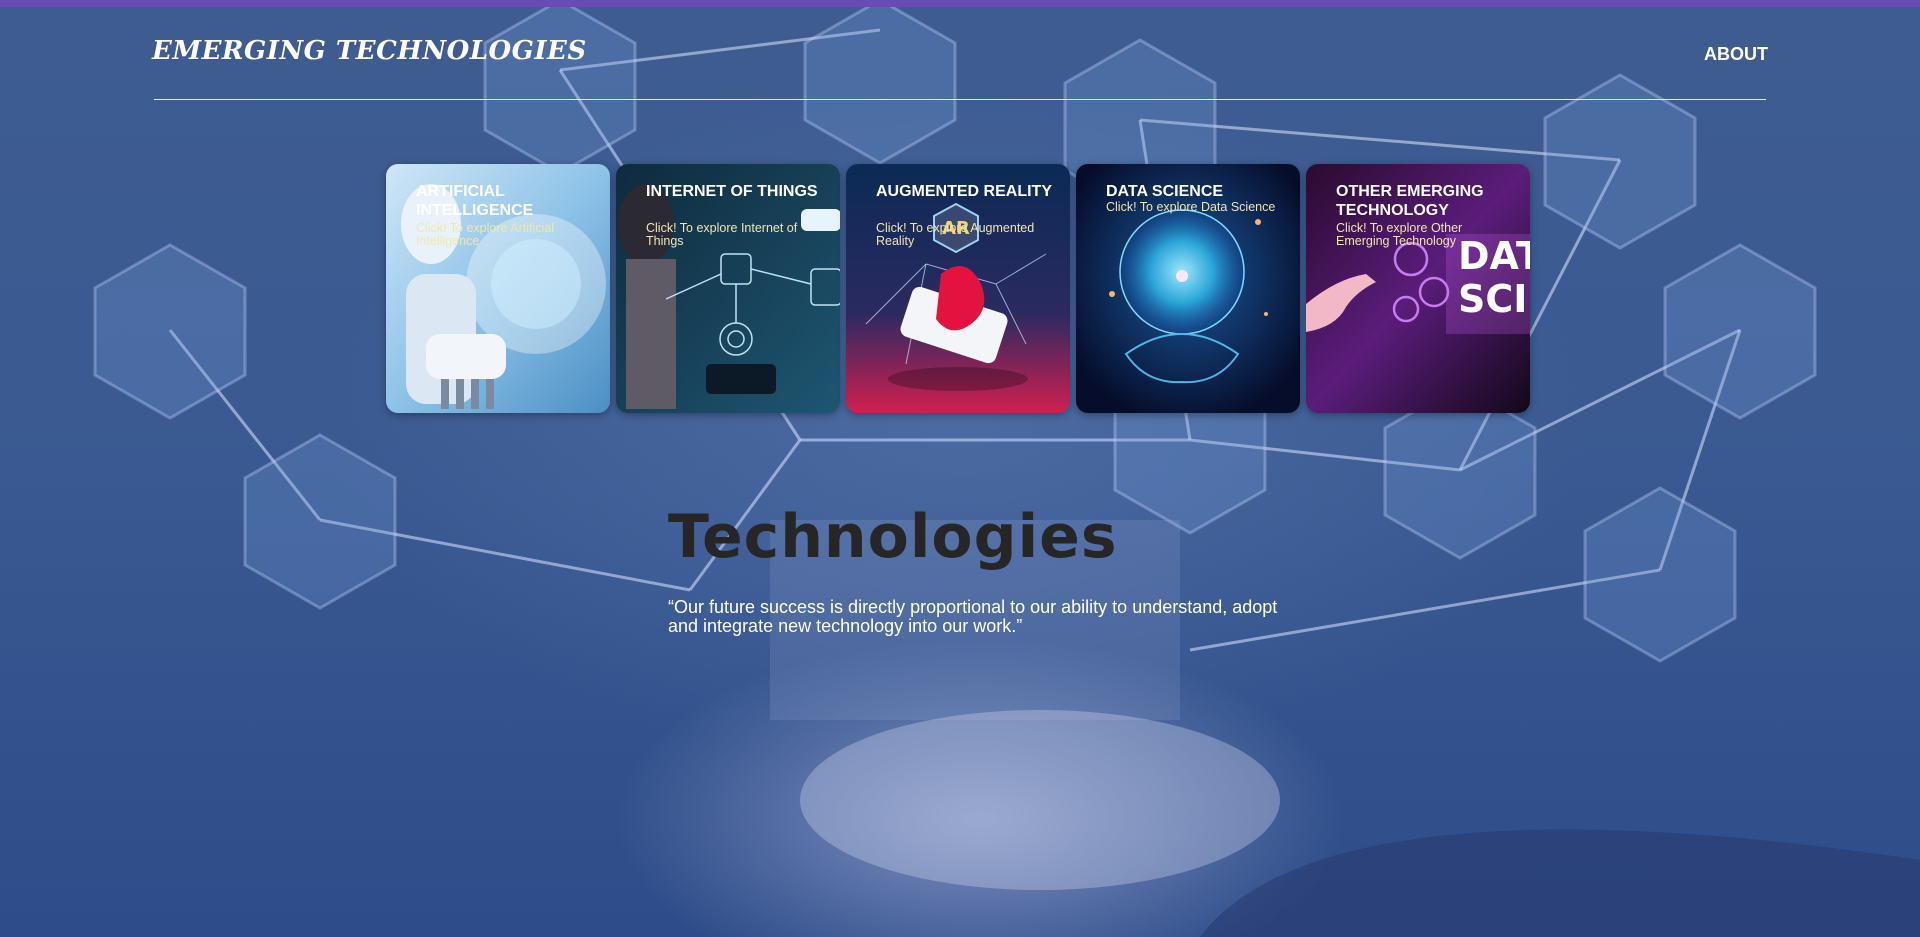 The width and height of the screenshot is (1920, 937). Describe the element at coordinates (955, 234) in the screenshot. I see `card-subtitle: Click! To explore Augmented Reality` at that location.